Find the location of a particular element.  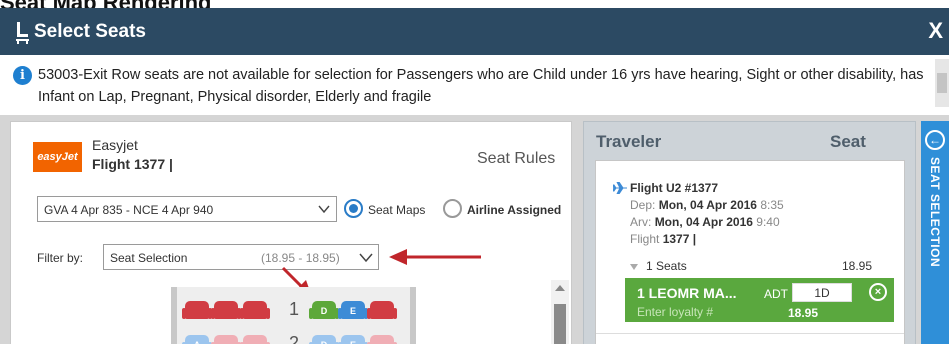

seat-map: 1 D E A 2 D E is located at coordinates (293, 315).